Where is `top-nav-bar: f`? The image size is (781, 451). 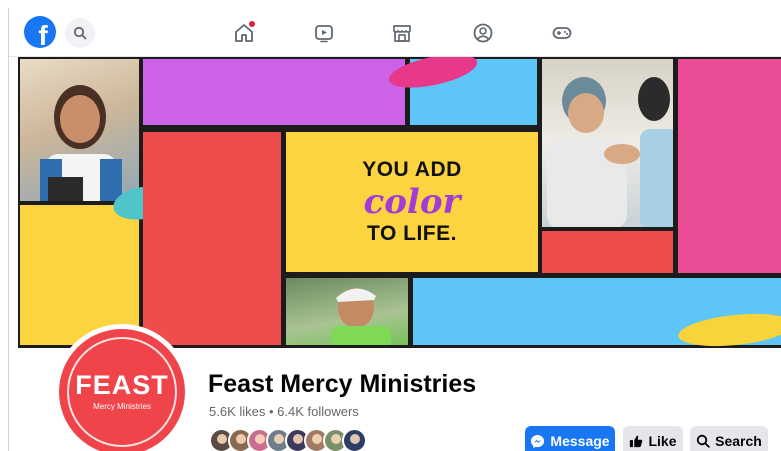 top-nav-bar: f is located at coordinates (395, 32).